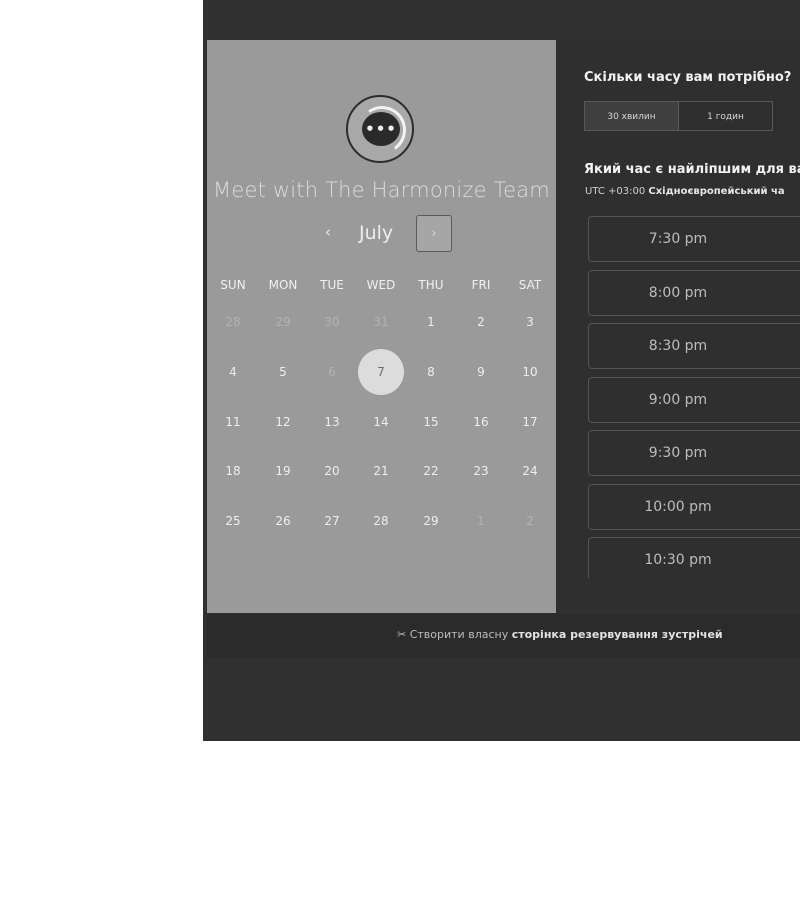 The image size is (800, 900). Describe the element at coordinates (694, 346) in the screenshot. I see `time-slot-button: 8:30 pm` at that location.